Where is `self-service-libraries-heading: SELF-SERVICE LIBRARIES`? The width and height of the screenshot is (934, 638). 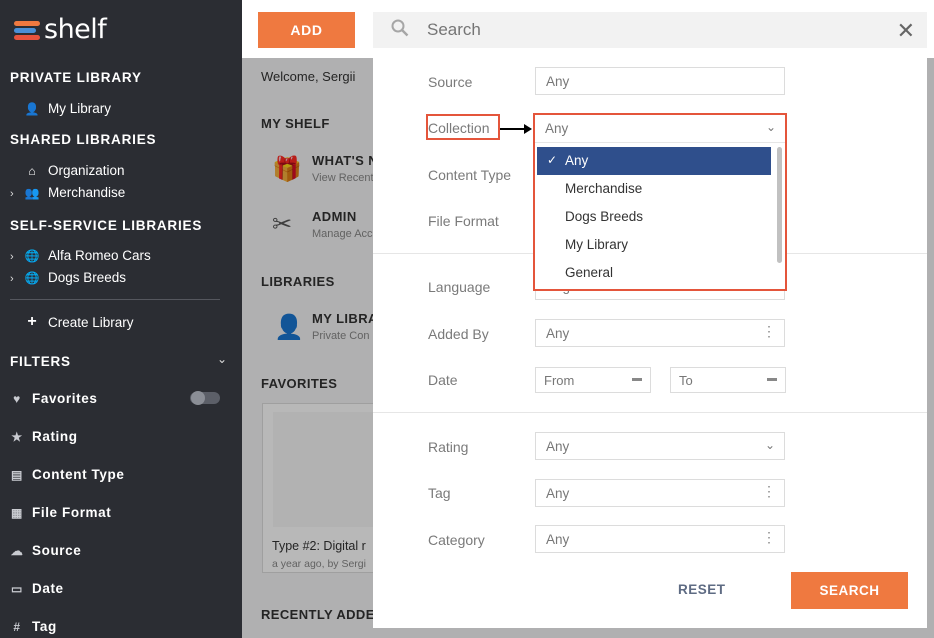
self-service-libraries-heading: SELF-SERVICE LIBRARIES is located at coordinates (106, 225).